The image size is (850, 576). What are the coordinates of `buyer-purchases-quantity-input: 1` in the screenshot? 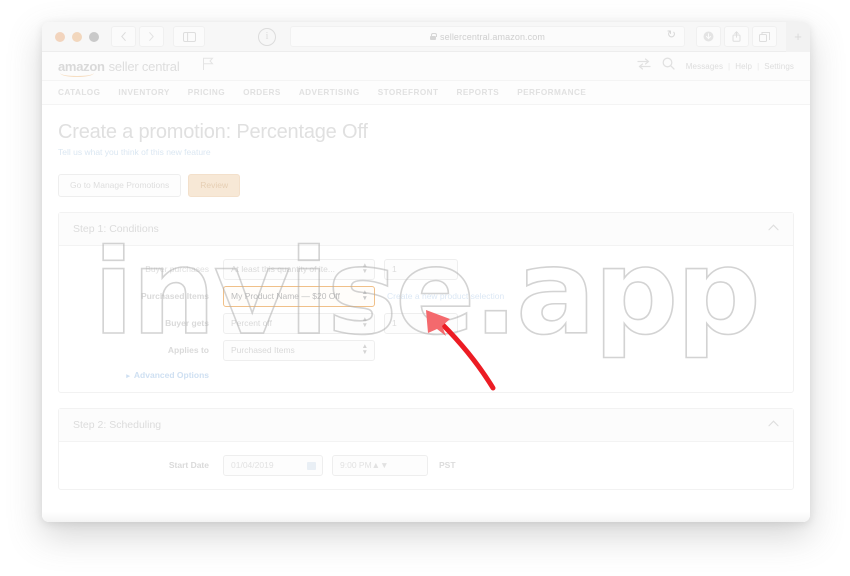 It's located at (421, 269).